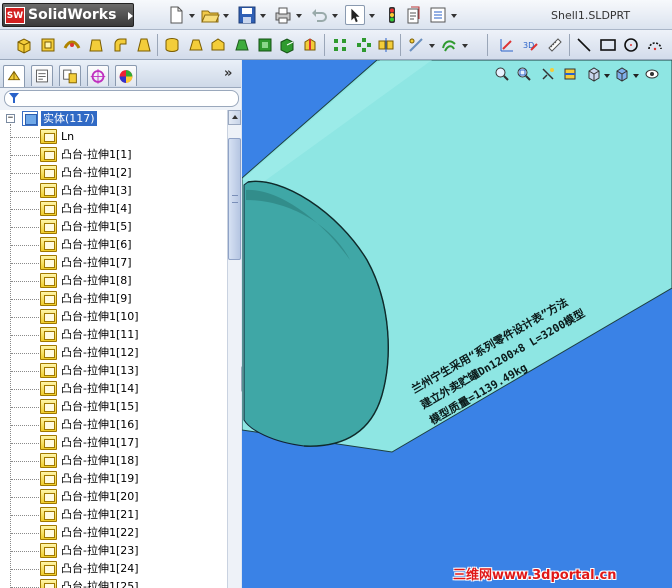  What do you see at coordinates (438, 15) in the screenshot?
I see `options-icon` at bounding box center [438, 15].